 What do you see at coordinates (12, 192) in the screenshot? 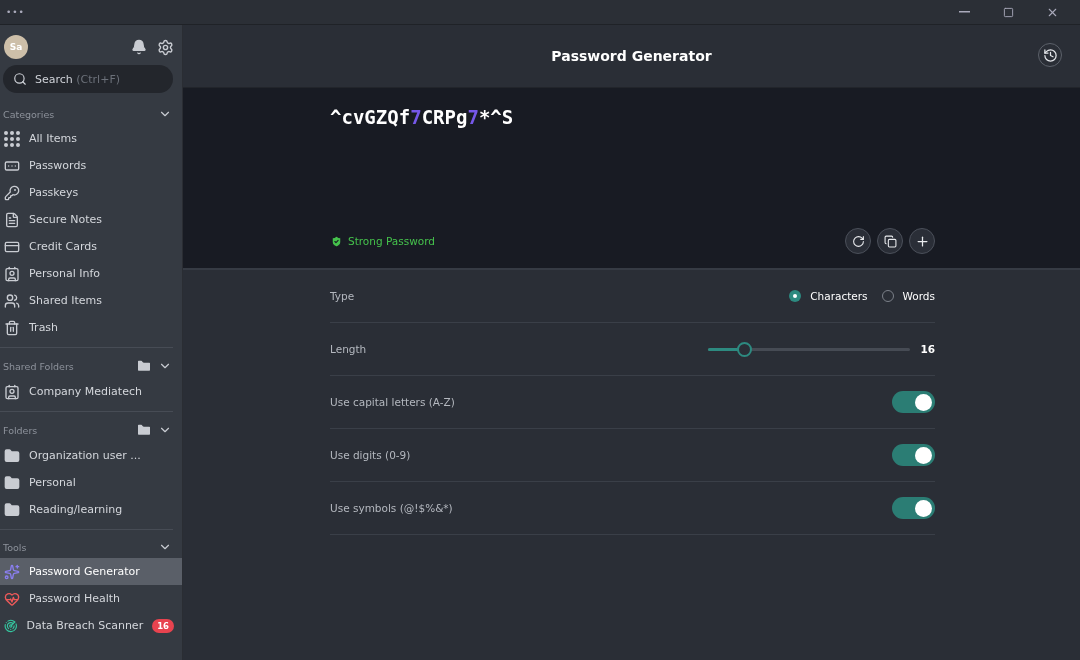
I see `key-icon` at bounding box center [12, 192].